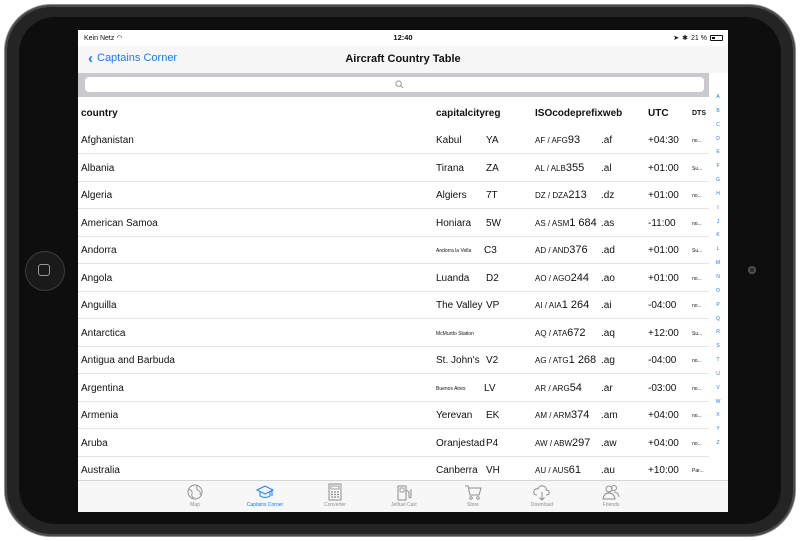 This screenshot has height=541, width=800. What do you see at coordinates (455, 333) in the screenshot?
I see `capital-city: McMurdo Station` at bounding box center [455, 333].